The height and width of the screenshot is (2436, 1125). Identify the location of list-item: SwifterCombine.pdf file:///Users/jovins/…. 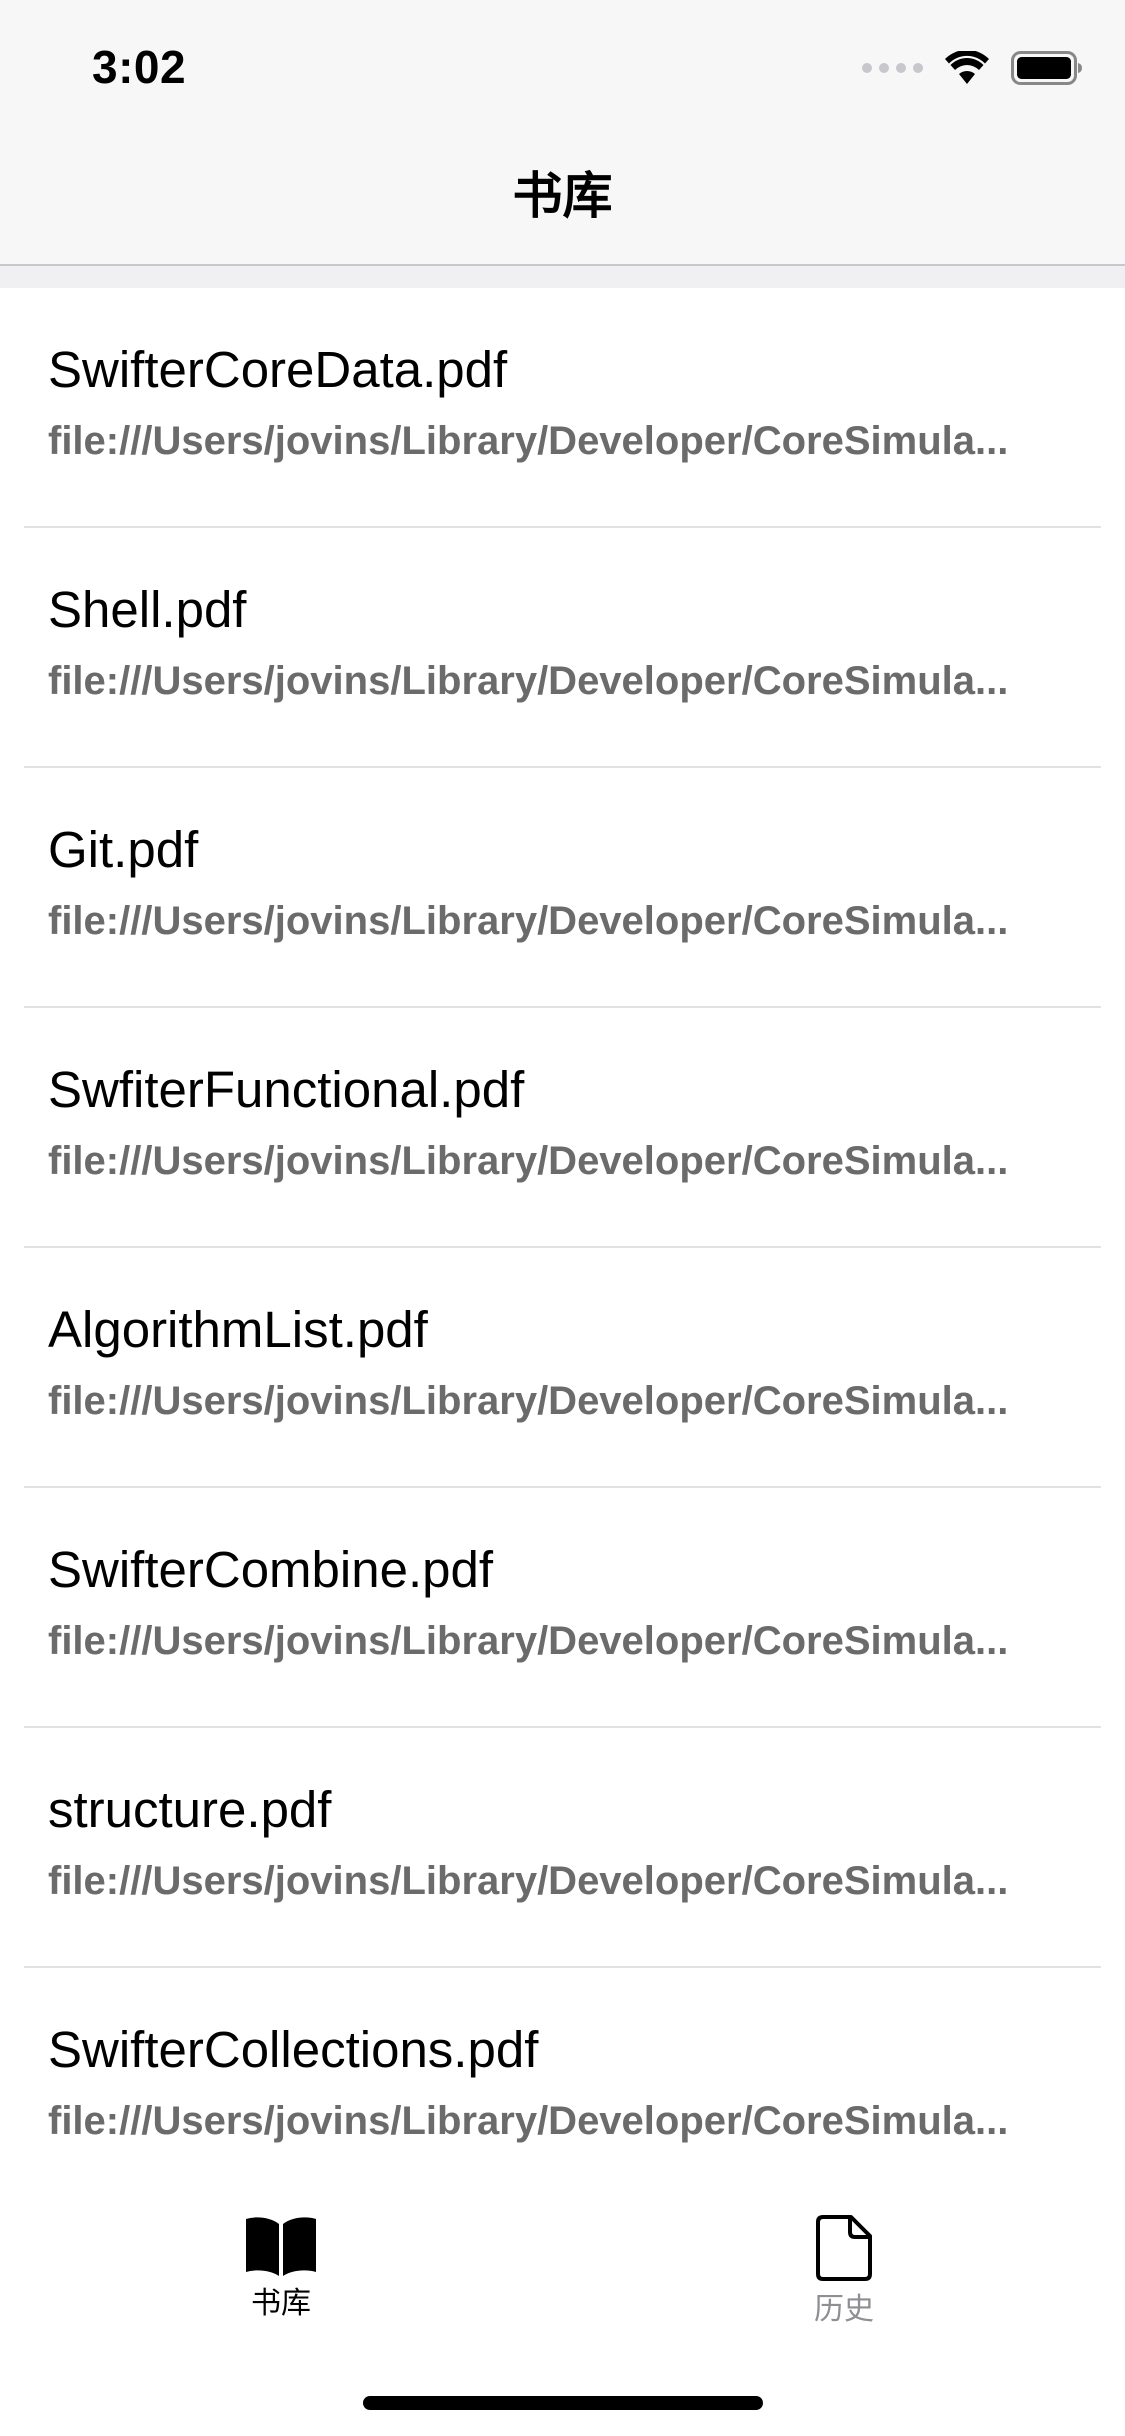
(562, 1608).